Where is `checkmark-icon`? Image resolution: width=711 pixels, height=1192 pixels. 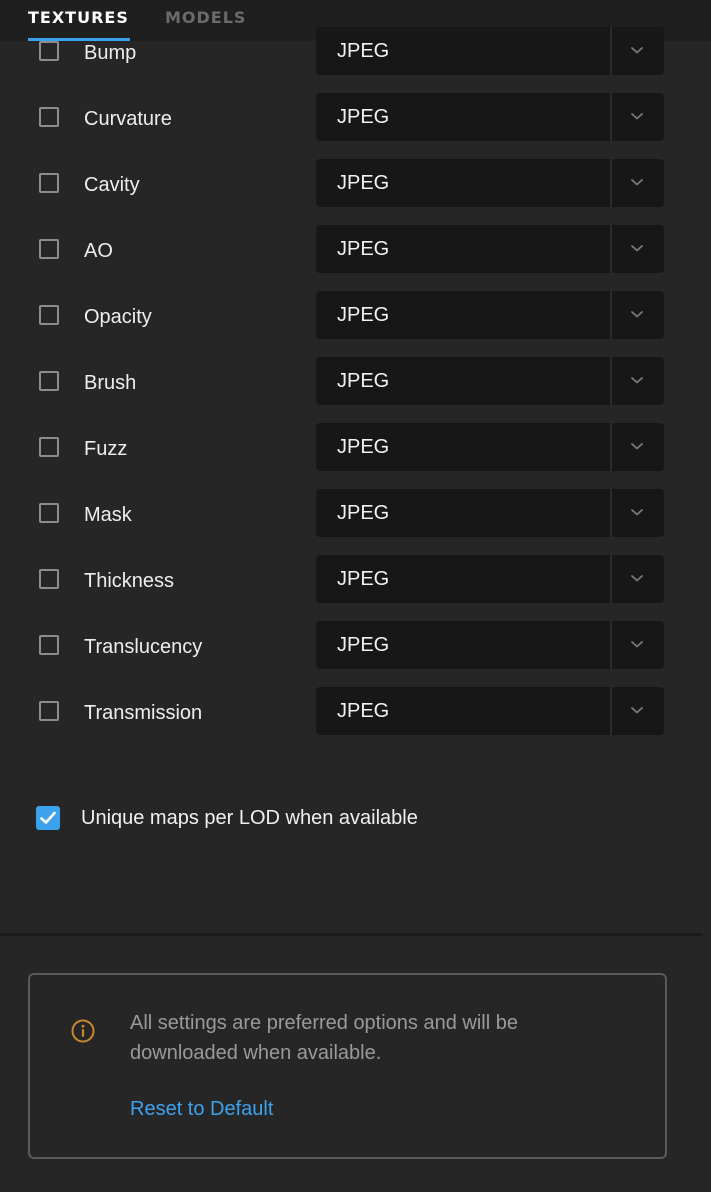
checkmark-icon is located at coordinates (48, 817).